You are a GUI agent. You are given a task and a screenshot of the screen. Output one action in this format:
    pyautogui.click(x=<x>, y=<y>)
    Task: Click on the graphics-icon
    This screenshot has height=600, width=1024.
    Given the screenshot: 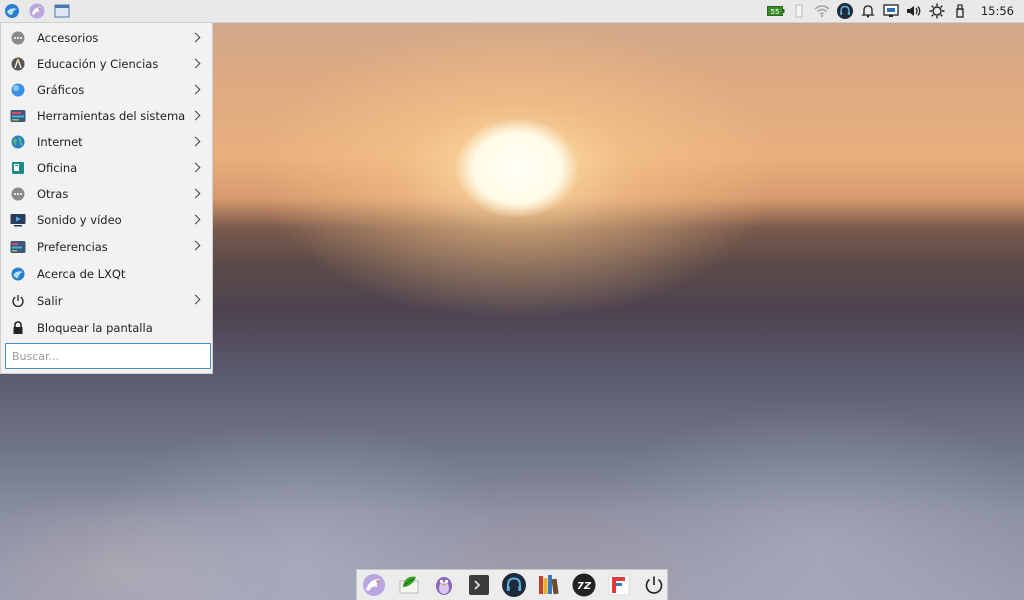 What is the action you would take?
    pyautogui.click(x=18, y=90)
    